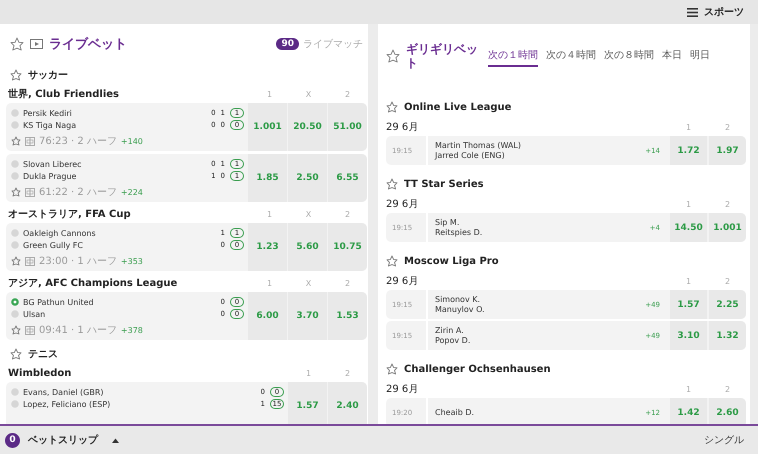 This screenshot has width=758, height=454. Describe the element at coordinates (115, 440) in the screenshot. I see `caret-up-icon` at that location.